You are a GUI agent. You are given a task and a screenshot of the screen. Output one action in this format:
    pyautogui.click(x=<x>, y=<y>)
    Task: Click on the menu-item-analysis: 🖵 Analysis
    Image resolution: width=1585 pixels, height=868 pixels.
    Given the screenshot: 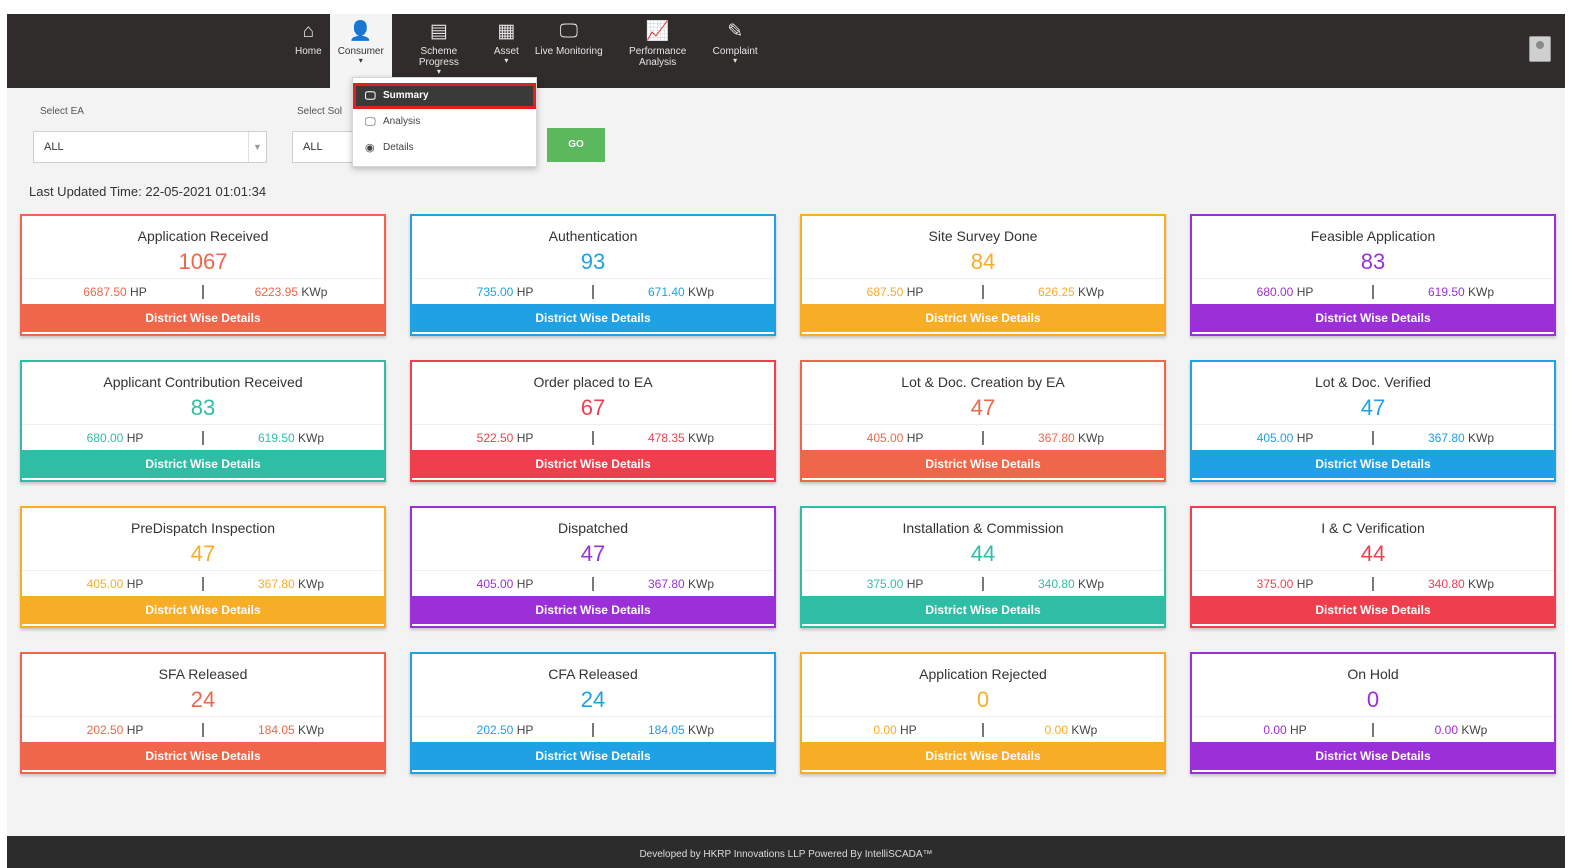 What is the action you would take?
    pyautogui.click(x=444, y=122)
    